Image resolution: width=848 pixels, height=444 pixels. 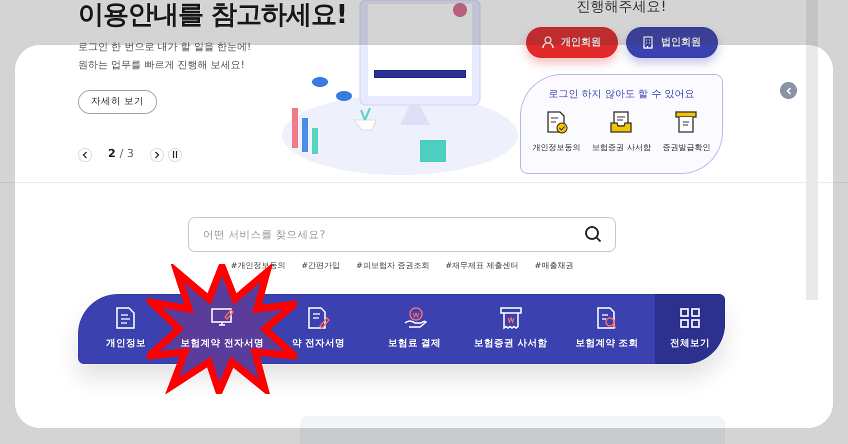 What do you see at coordinates (482, 266) in the screenshot?
I see `tag-link: #재무제표 제출센터` at bounding box center [482, 266].